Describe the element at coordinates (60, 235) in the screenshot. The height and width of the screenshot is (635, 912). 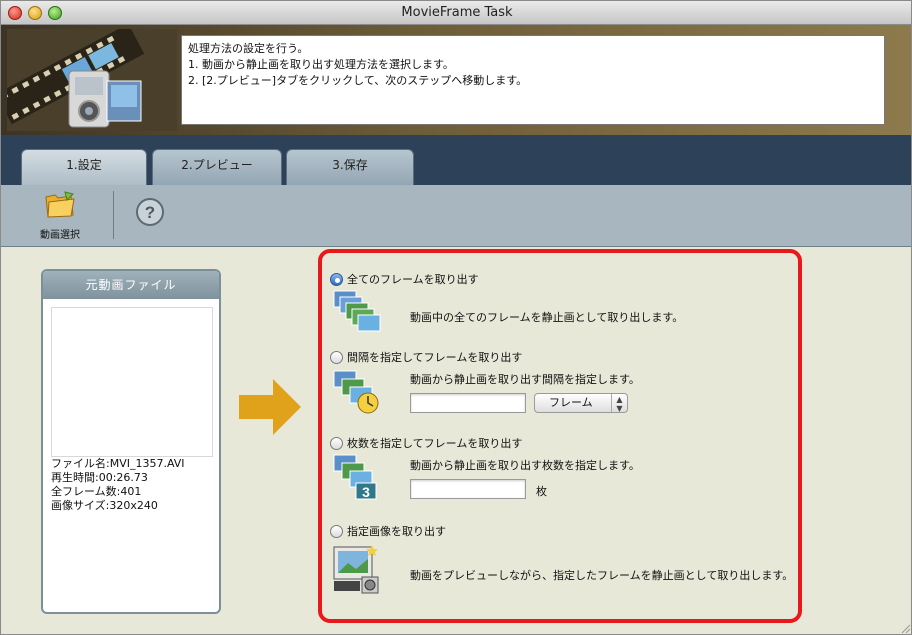
I see `select-movie-label: 動画選択` at that location.